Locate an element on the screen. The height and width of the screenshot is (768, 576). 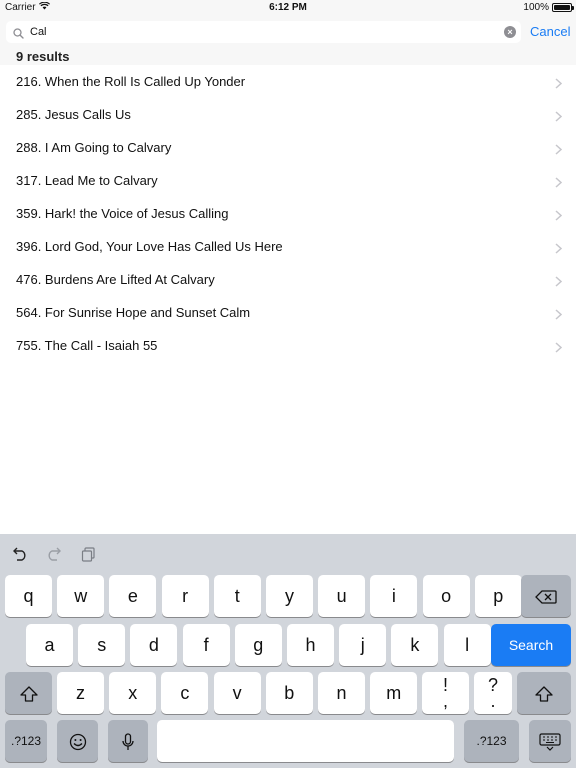
key-s: s is located at coordinates (102, 645).